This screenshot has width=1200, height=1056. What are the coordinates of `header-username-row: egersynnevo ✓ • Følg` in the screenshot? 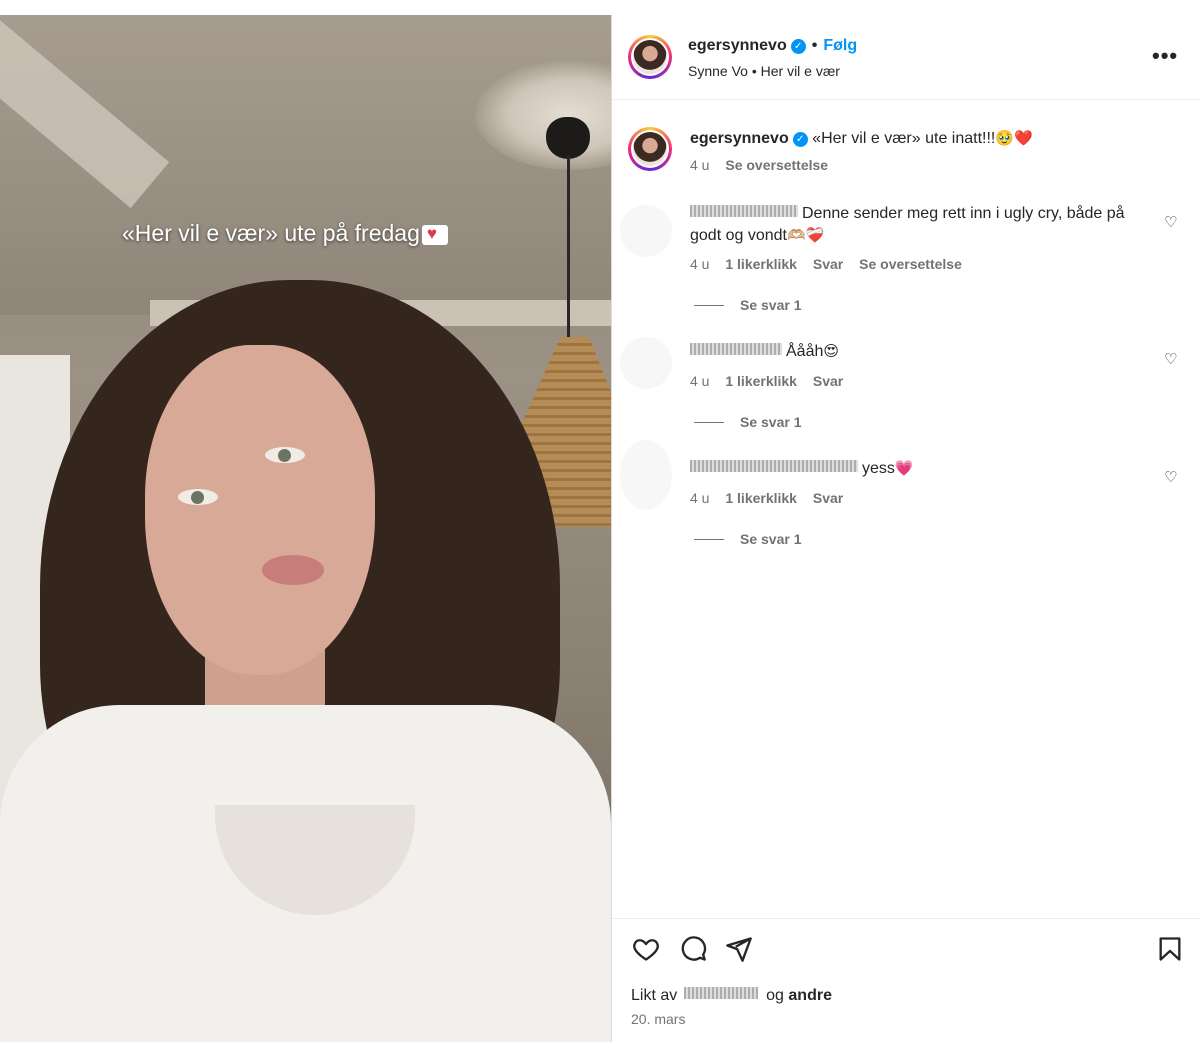 It's located at (772, 46).